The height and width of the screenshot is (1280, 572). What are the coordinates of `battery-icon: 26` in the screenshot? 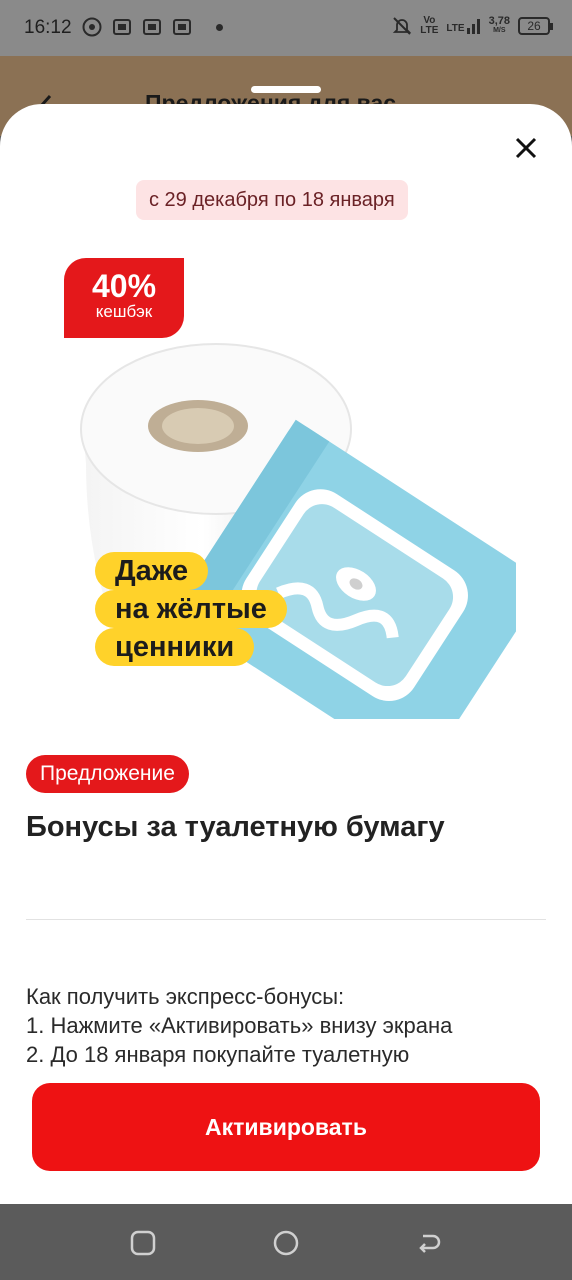 It's located at (535, 26).